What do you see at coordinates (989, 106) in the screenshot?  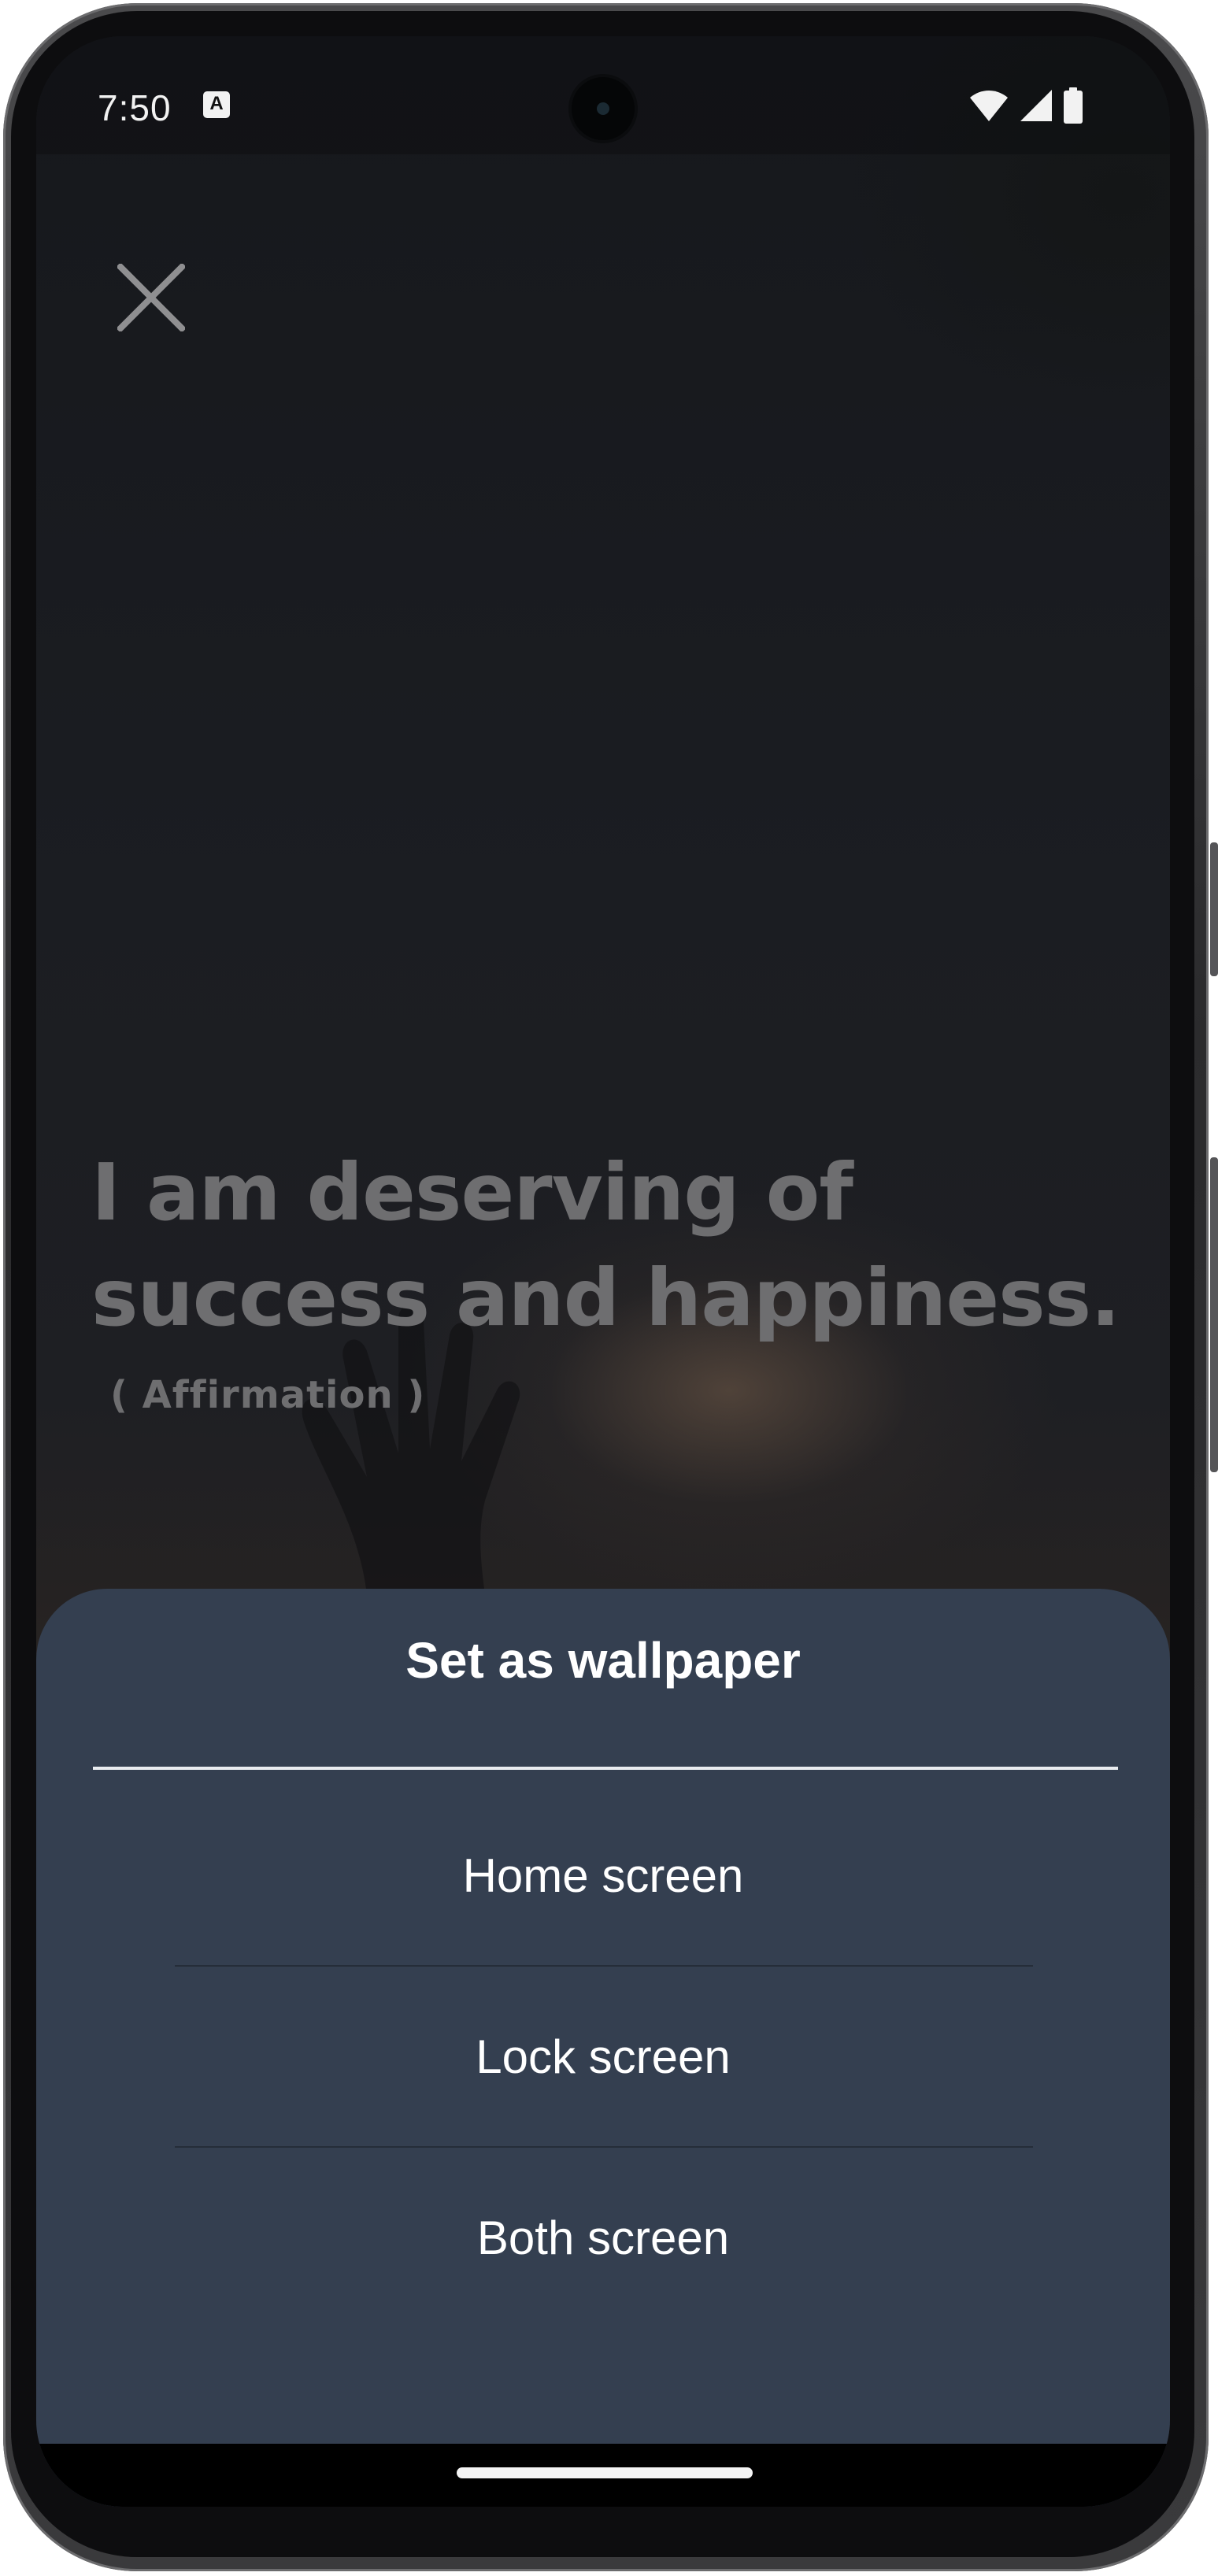 I see `wifi-icon` at bounding box center [989, 106].